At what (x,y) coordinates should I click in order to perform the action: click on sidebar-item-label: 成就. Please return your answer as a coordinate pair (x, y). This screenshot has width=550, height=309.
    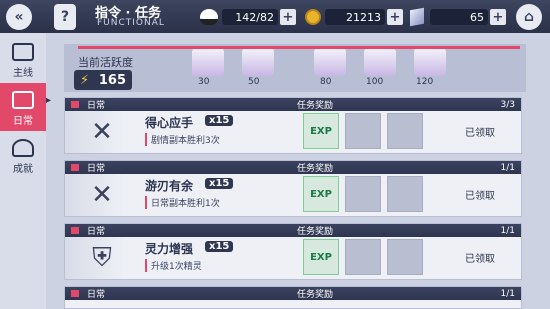
    Looking at the image, I should click on (23, 169).